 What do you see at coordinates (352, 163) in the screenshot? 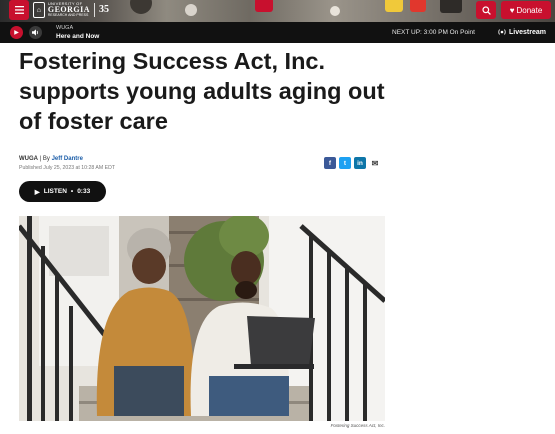
I see `share-buttons: f t in ✉` at bounding box center [352, 163].